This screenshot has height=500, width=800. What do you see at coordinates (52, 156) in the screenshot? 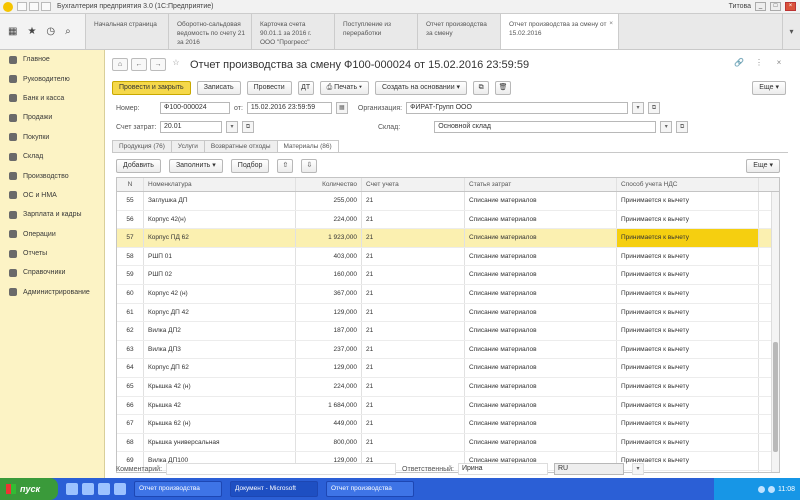
I see `sidebar-item-warehouse: Склад` at bounding box center [52, 156].